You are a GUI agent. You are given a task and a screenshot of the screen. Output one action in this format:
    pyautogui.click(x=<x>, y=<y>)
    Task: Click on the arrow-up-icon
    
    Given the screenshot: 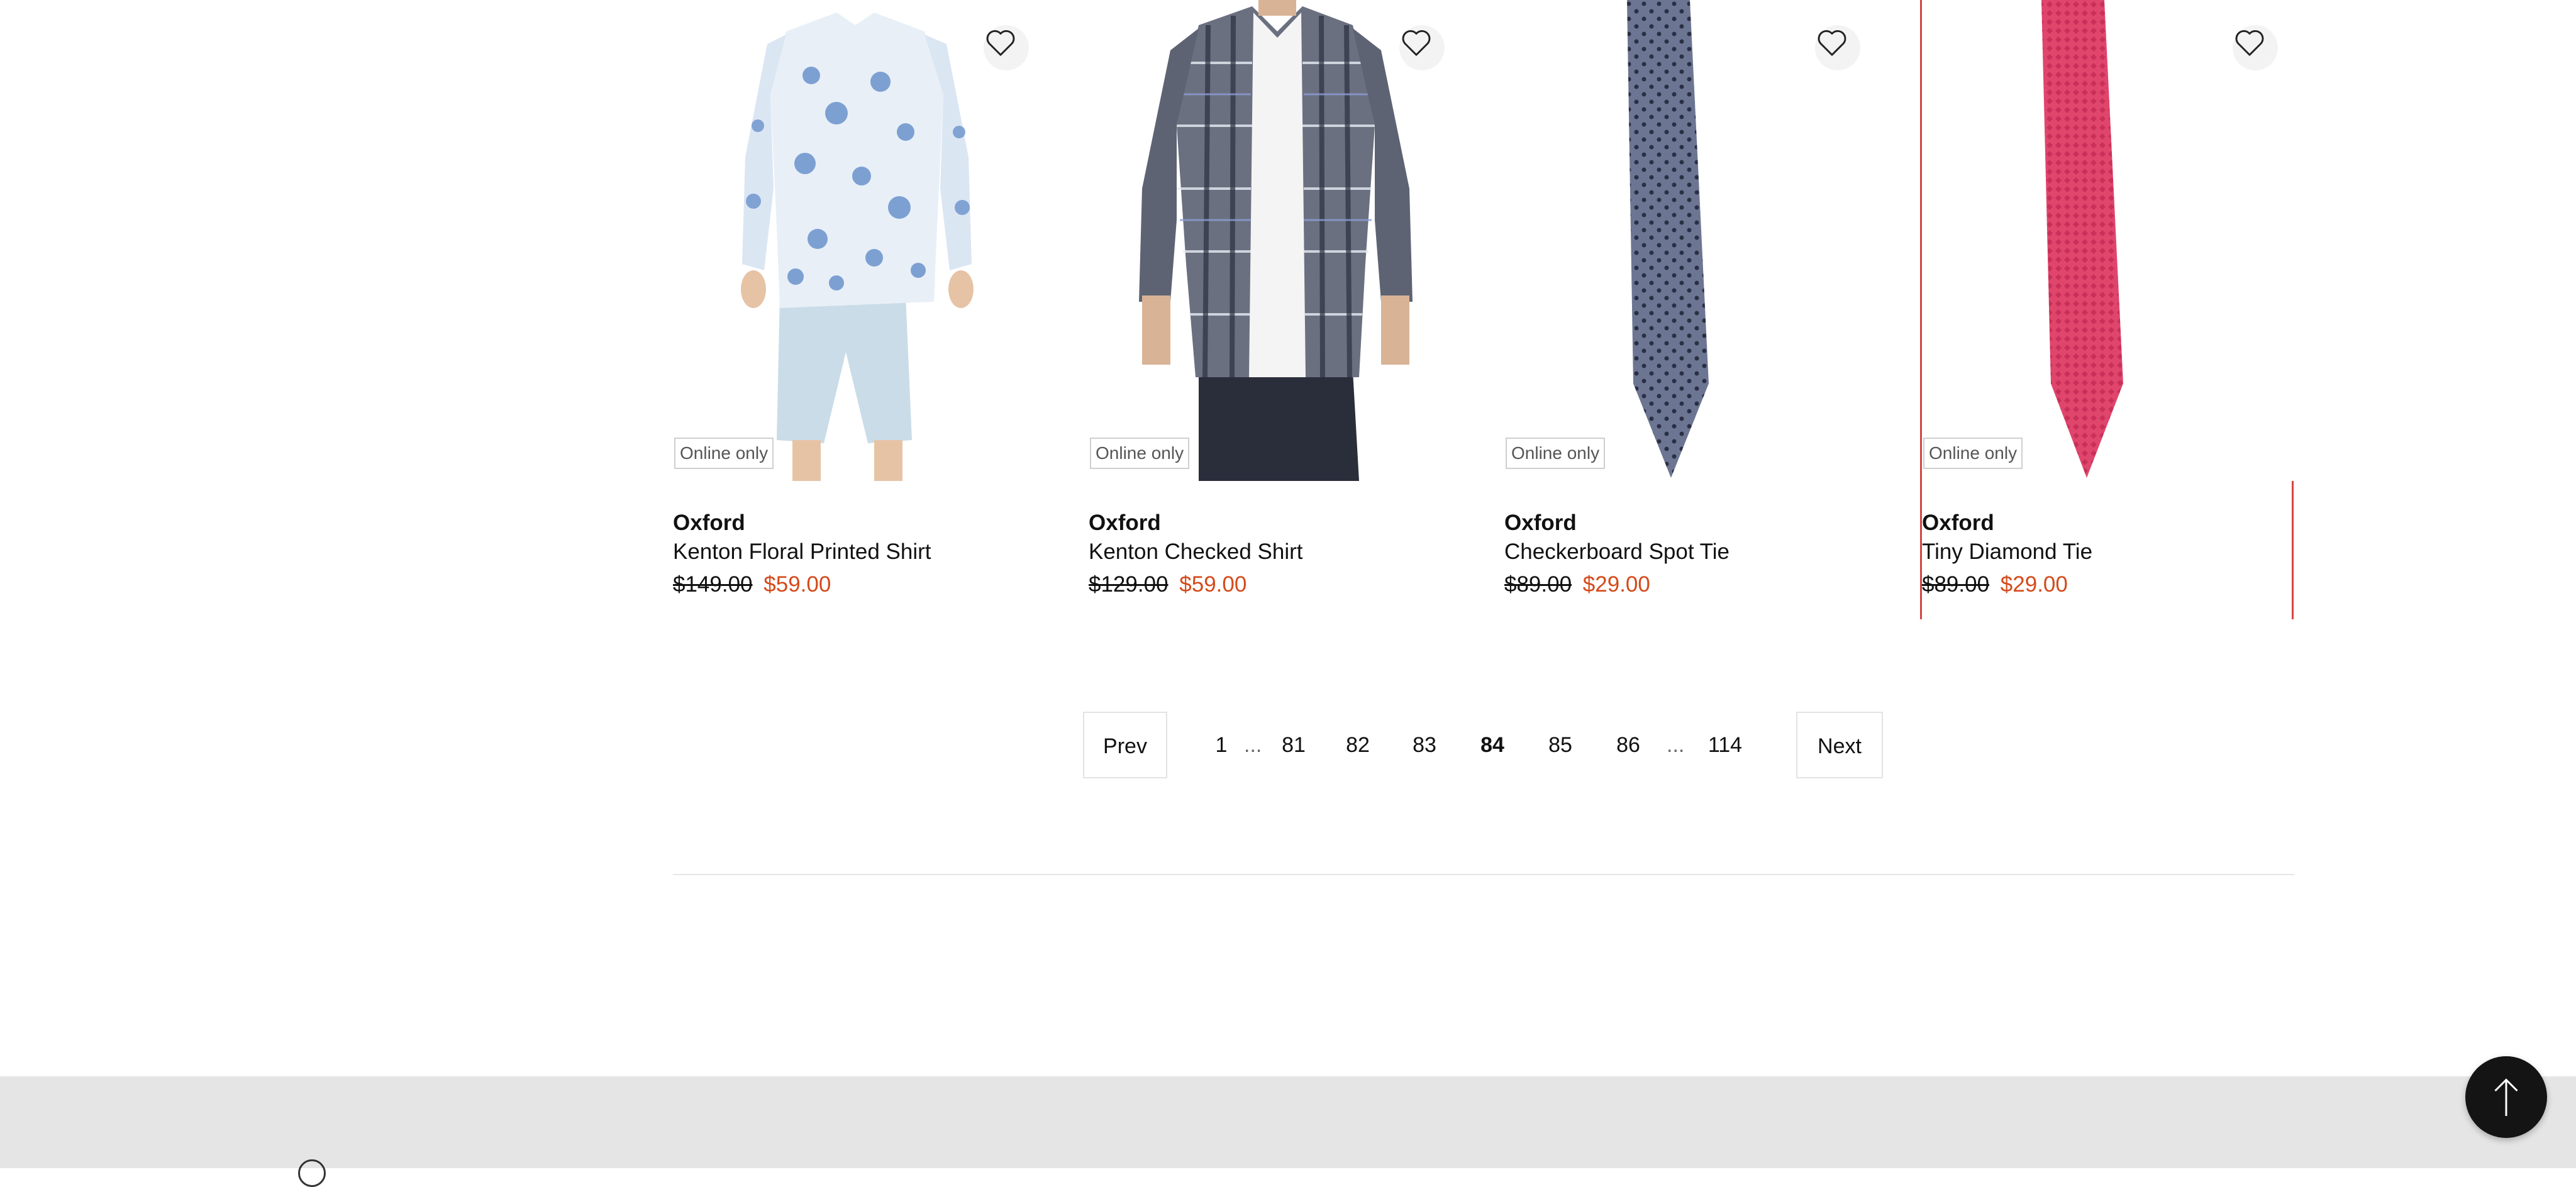 What is the action you would take?
    pyautogui.click(x=2506, y=1097)
    